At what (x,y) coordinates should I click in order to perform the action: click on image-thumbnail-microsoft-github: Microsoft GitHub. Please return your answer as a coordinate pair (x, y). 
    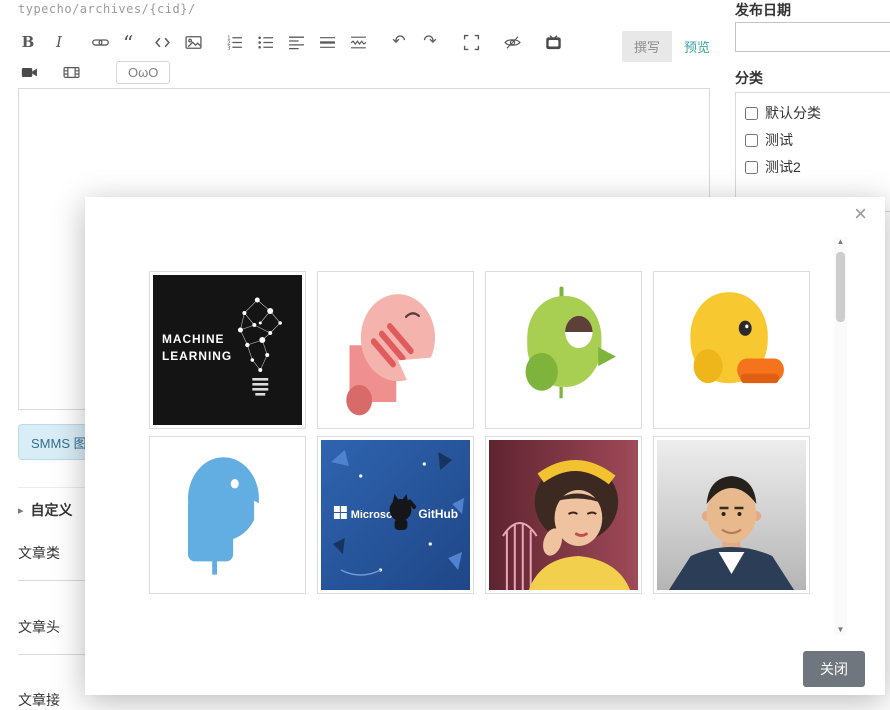
    Looking at the image, I should click on (395, 515).